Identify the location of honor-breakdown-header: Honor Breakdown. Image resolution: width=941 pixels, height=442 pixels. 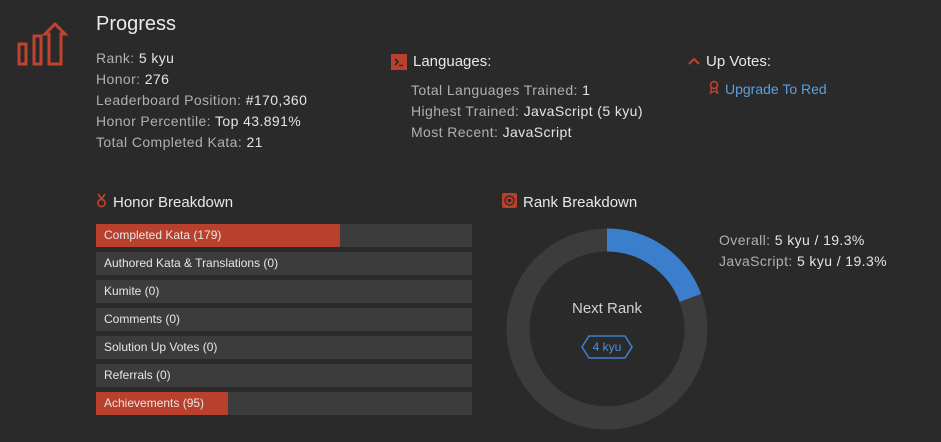
(164, 202).